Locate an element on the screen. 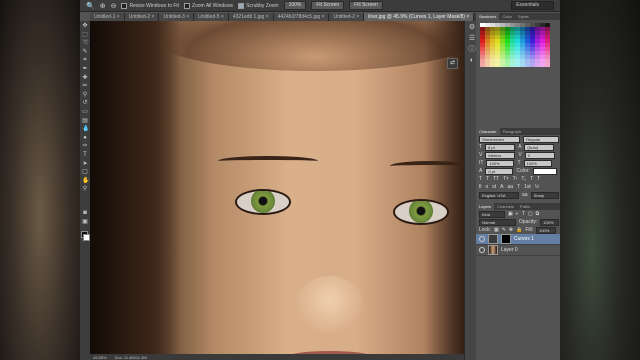  titling-icon: aa is located at coordinates (511, 187).